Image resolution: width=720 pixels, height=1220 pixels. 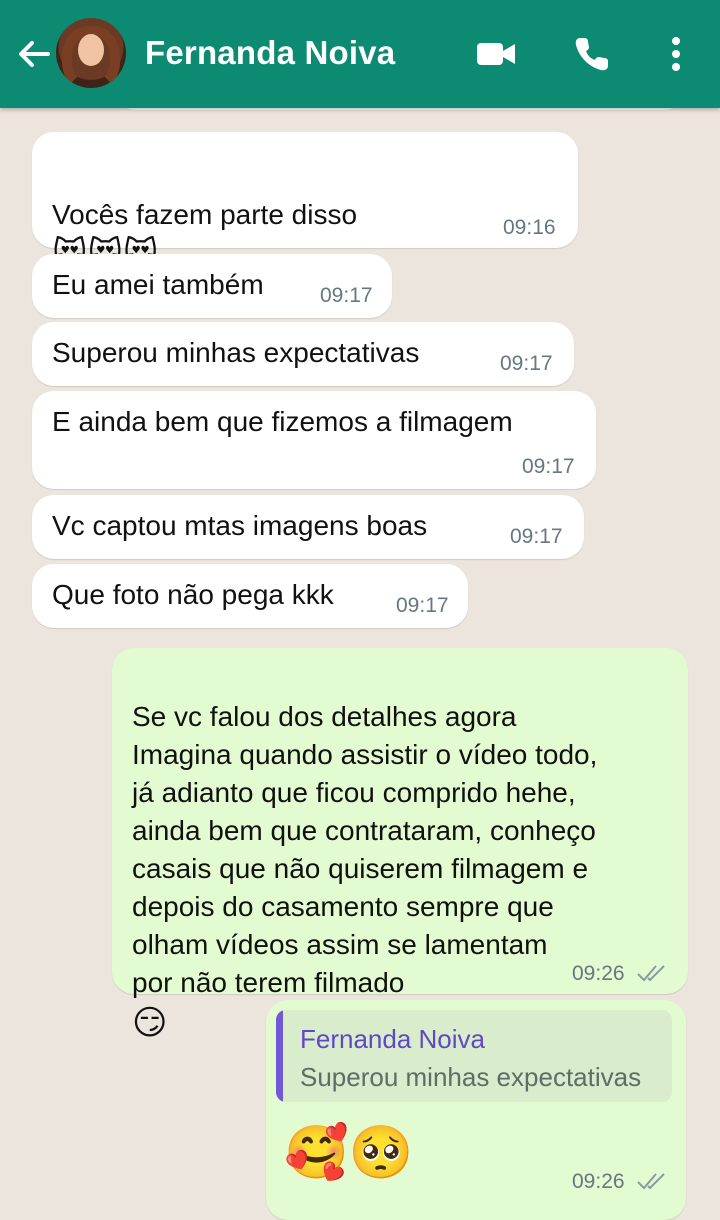 I want to click on video-call-icon, so click(x=496, y=54).